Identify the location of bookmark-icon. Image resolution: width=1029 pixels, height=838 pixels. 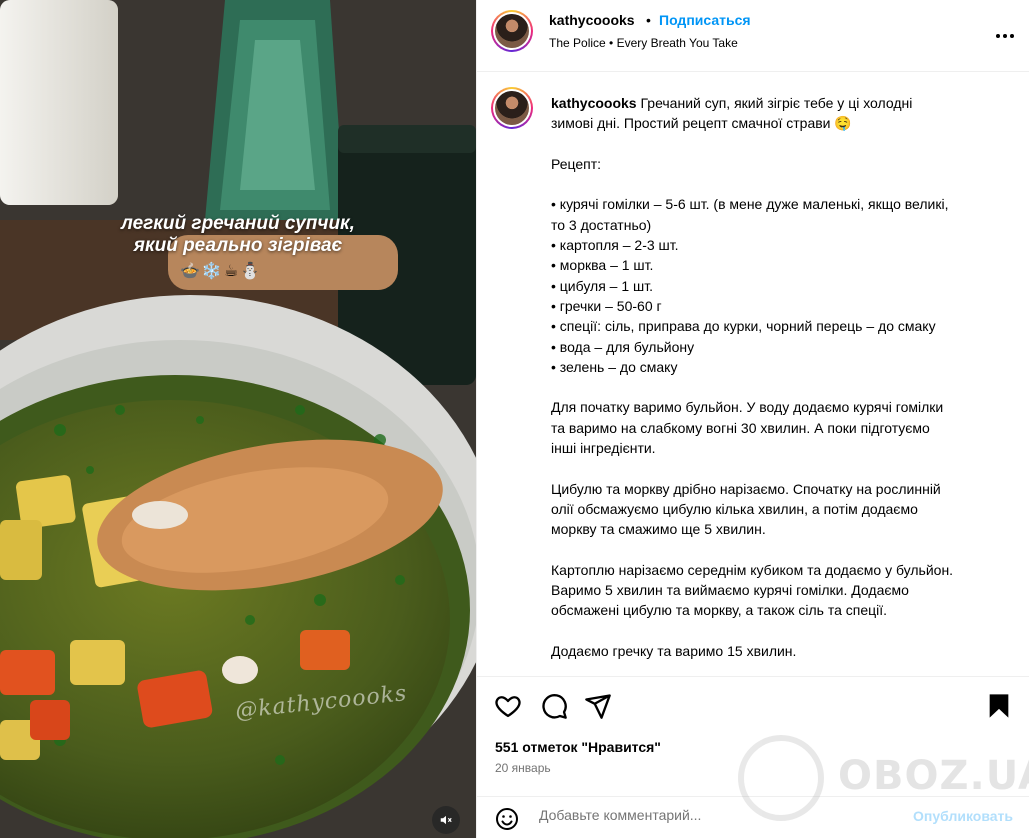
(999, 706).